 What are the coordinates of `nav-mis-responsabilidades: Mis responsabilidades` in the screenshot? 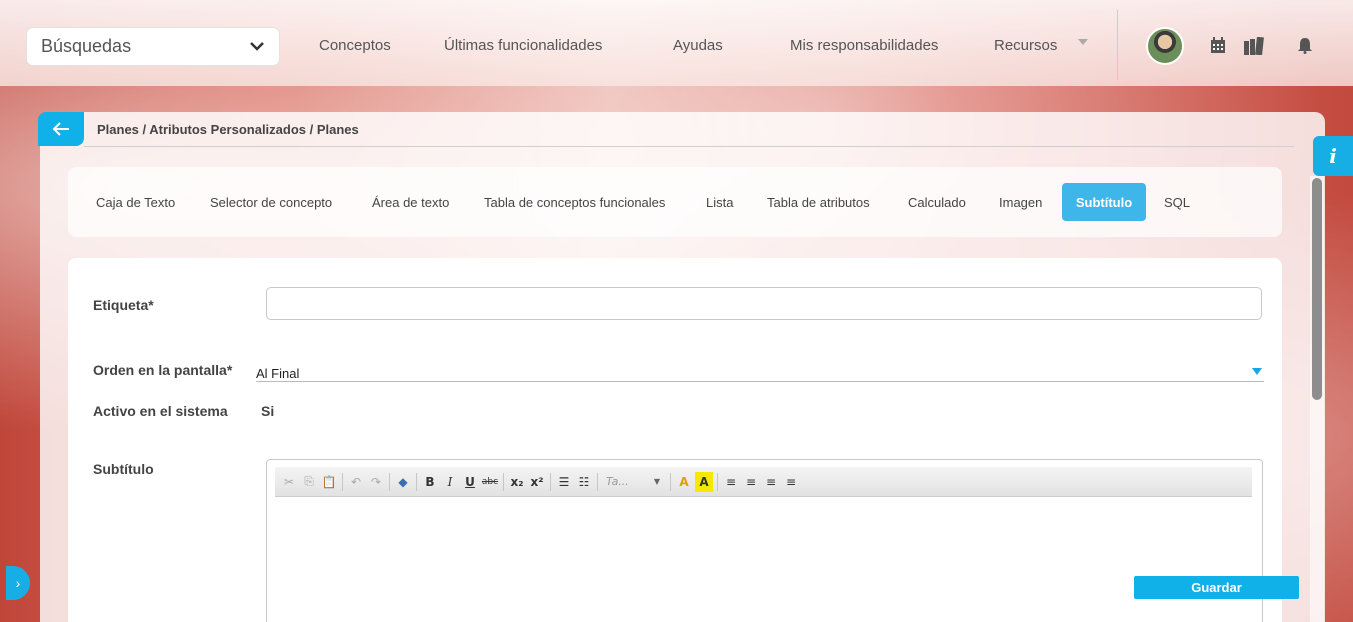 It's located at (864, 45).